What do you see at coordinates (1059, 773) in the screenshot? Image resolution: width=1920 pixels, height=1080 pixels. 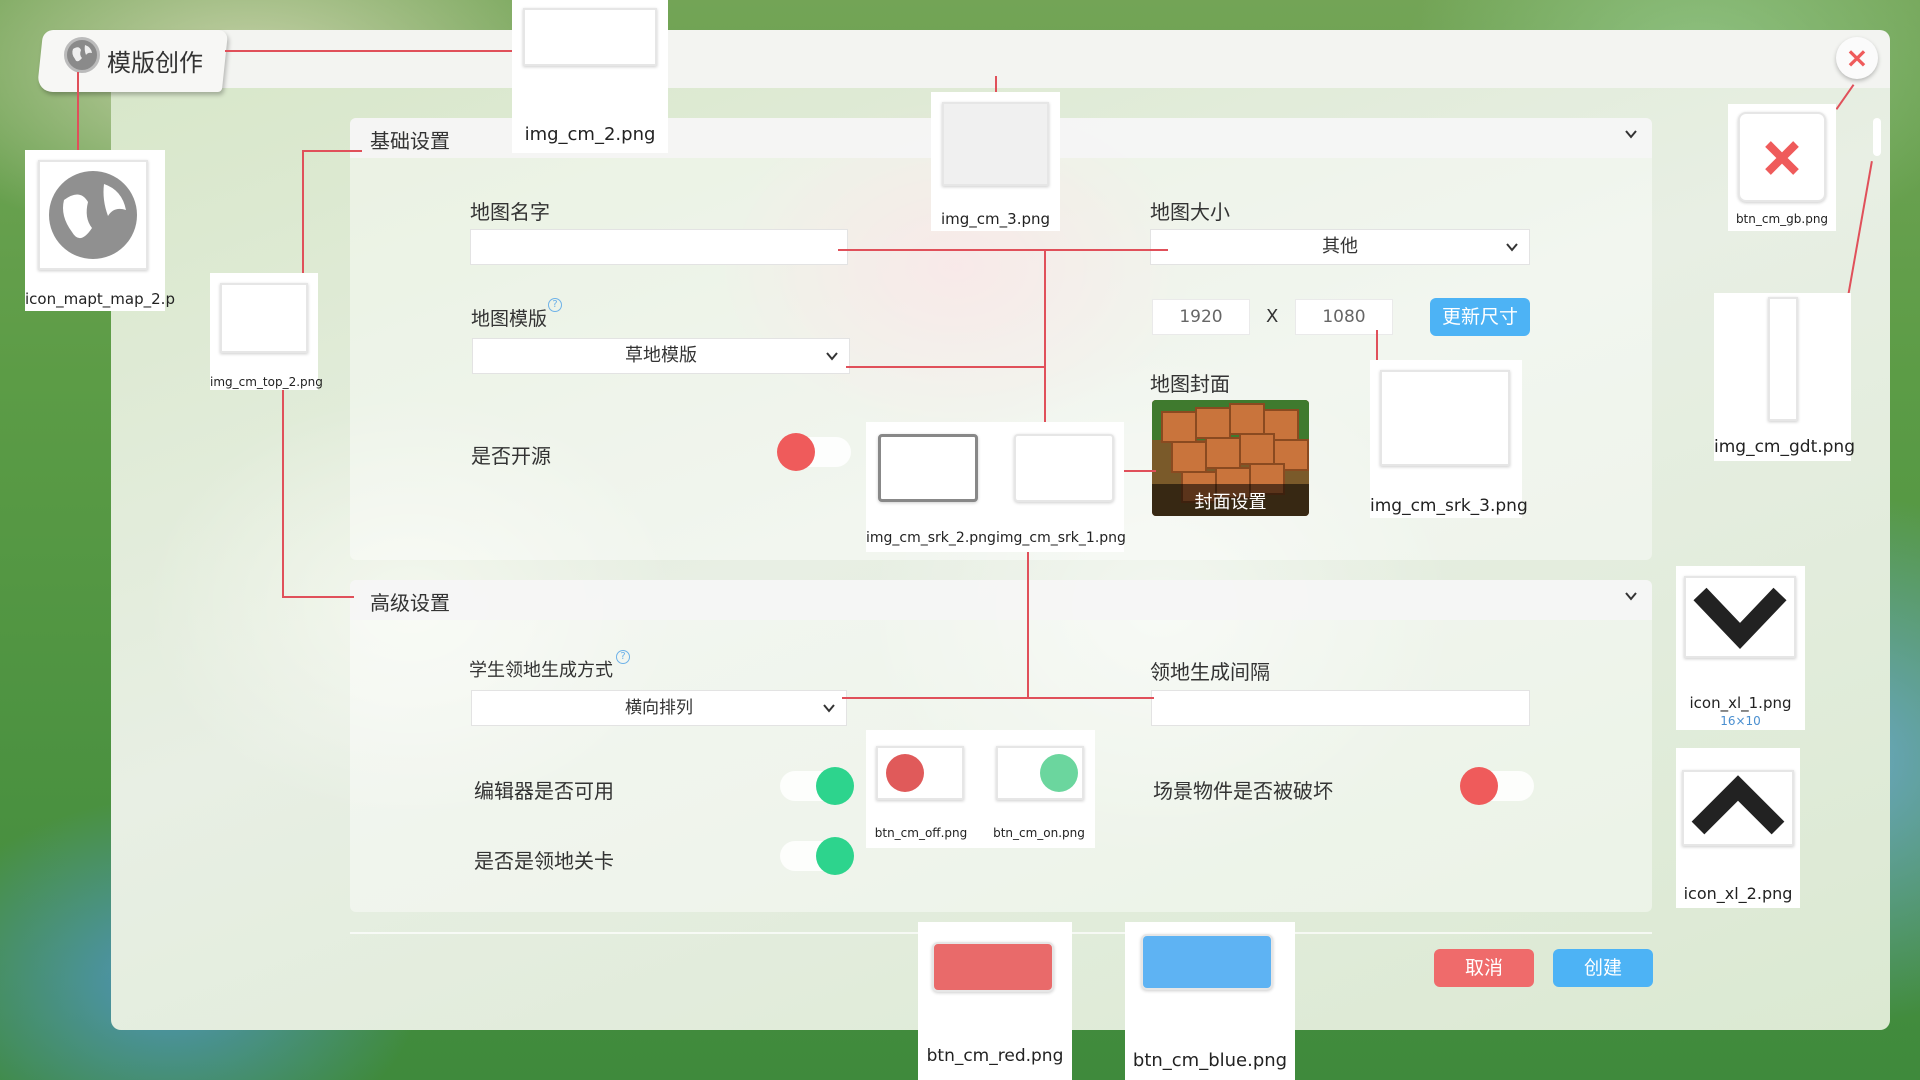 I see `toggle-on-icon` at bounding box center [1059, 773].